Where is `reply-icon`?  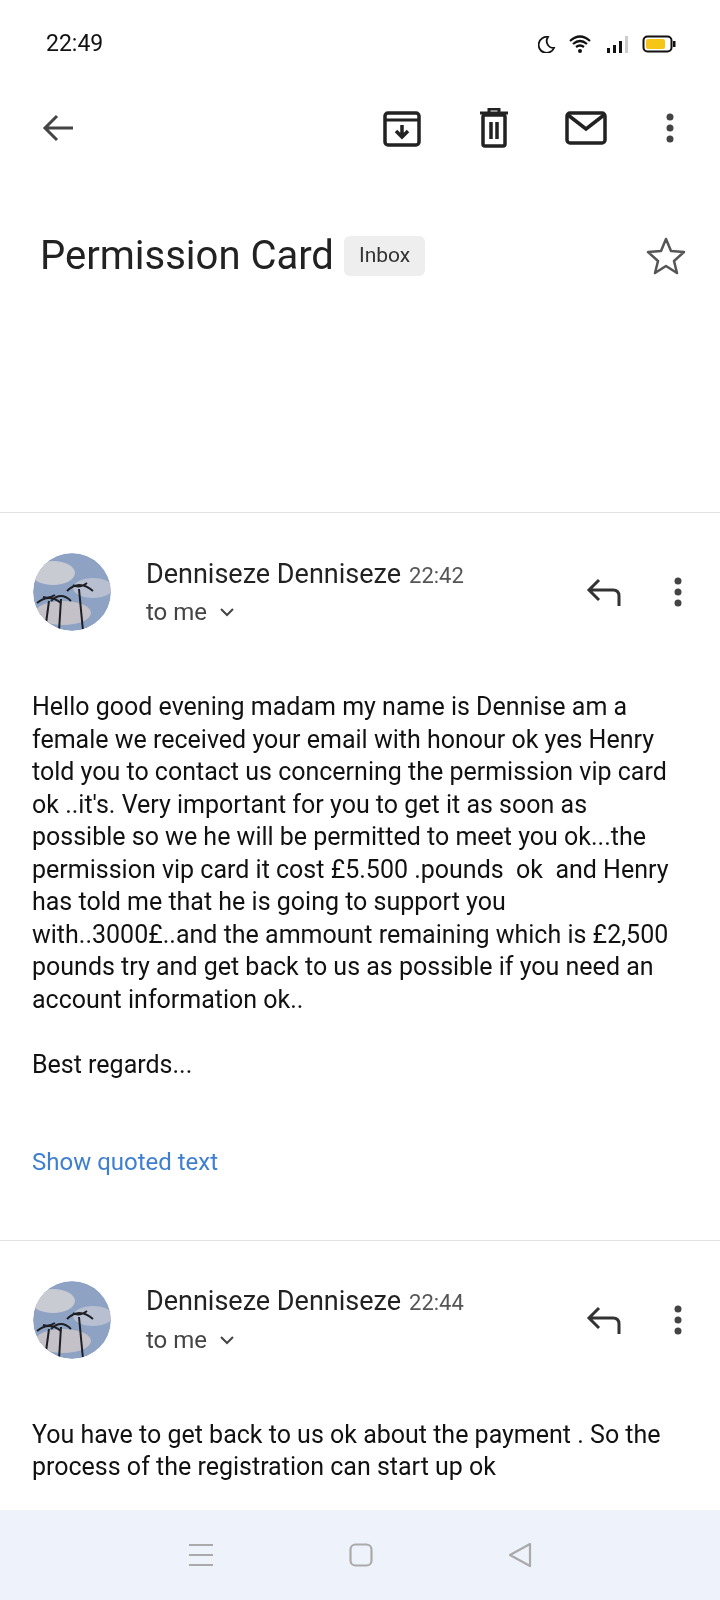 reply-icon is located at coordinates (604, 592).